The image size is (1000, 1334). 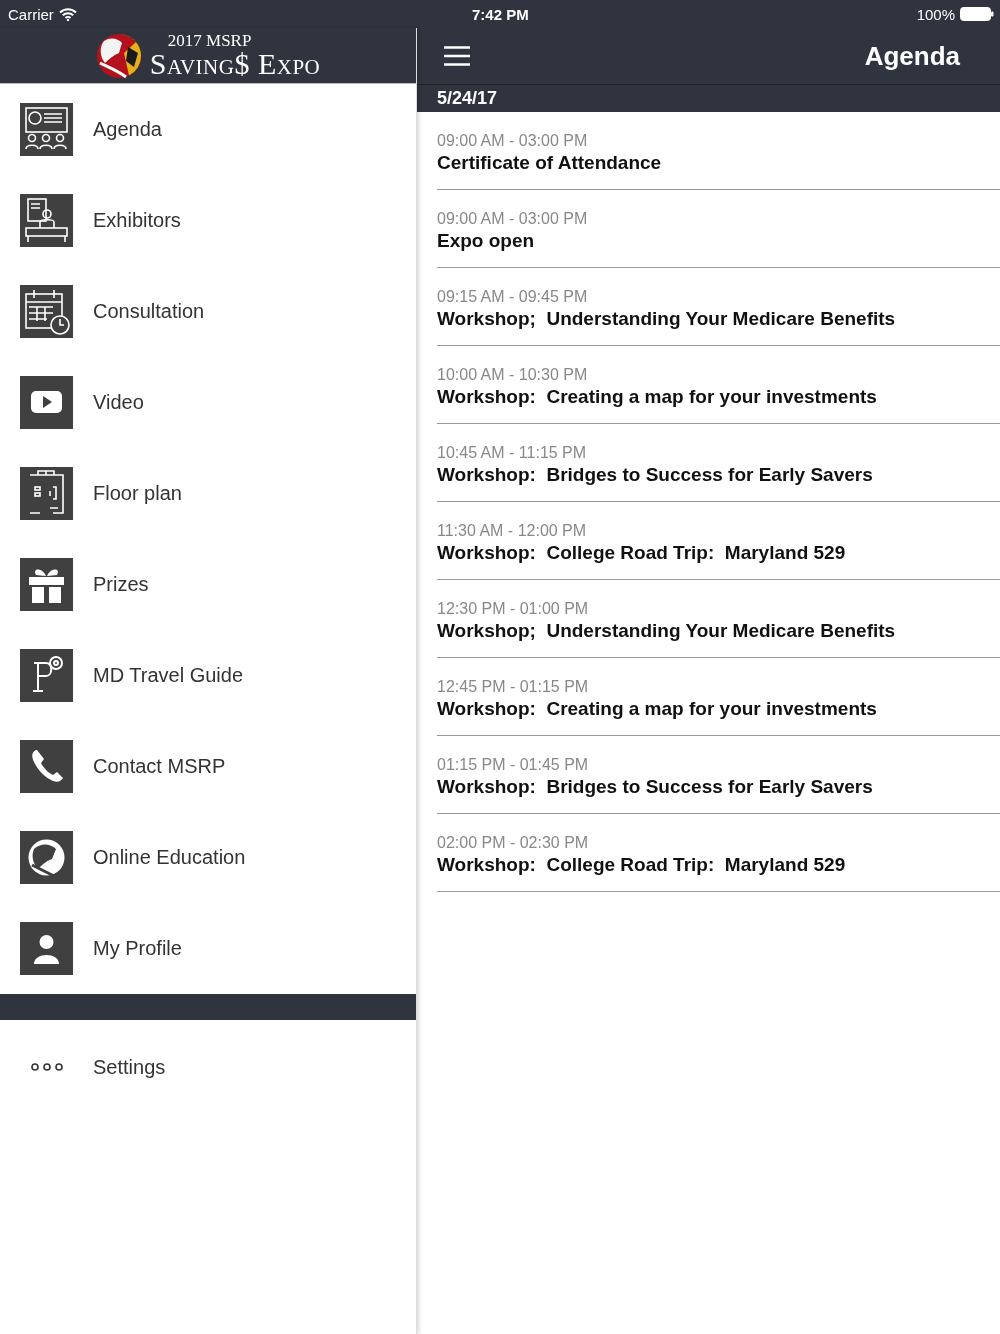 I want to click on page-title: Agenda, so click(x=912, y=56).